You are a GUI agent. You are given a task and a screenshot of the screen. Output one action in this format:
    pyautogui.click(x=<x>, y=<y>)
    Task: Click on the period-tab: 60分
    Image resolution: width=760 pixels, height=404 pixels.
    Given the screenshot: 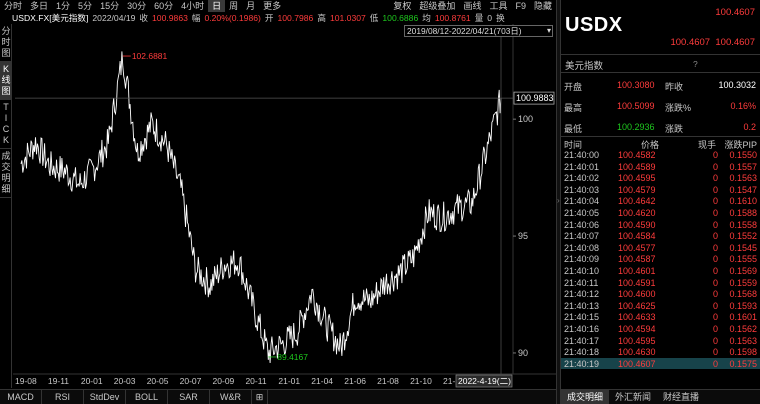 What is the action you would take?
    pyautogui.click(x=163, y=6)
    